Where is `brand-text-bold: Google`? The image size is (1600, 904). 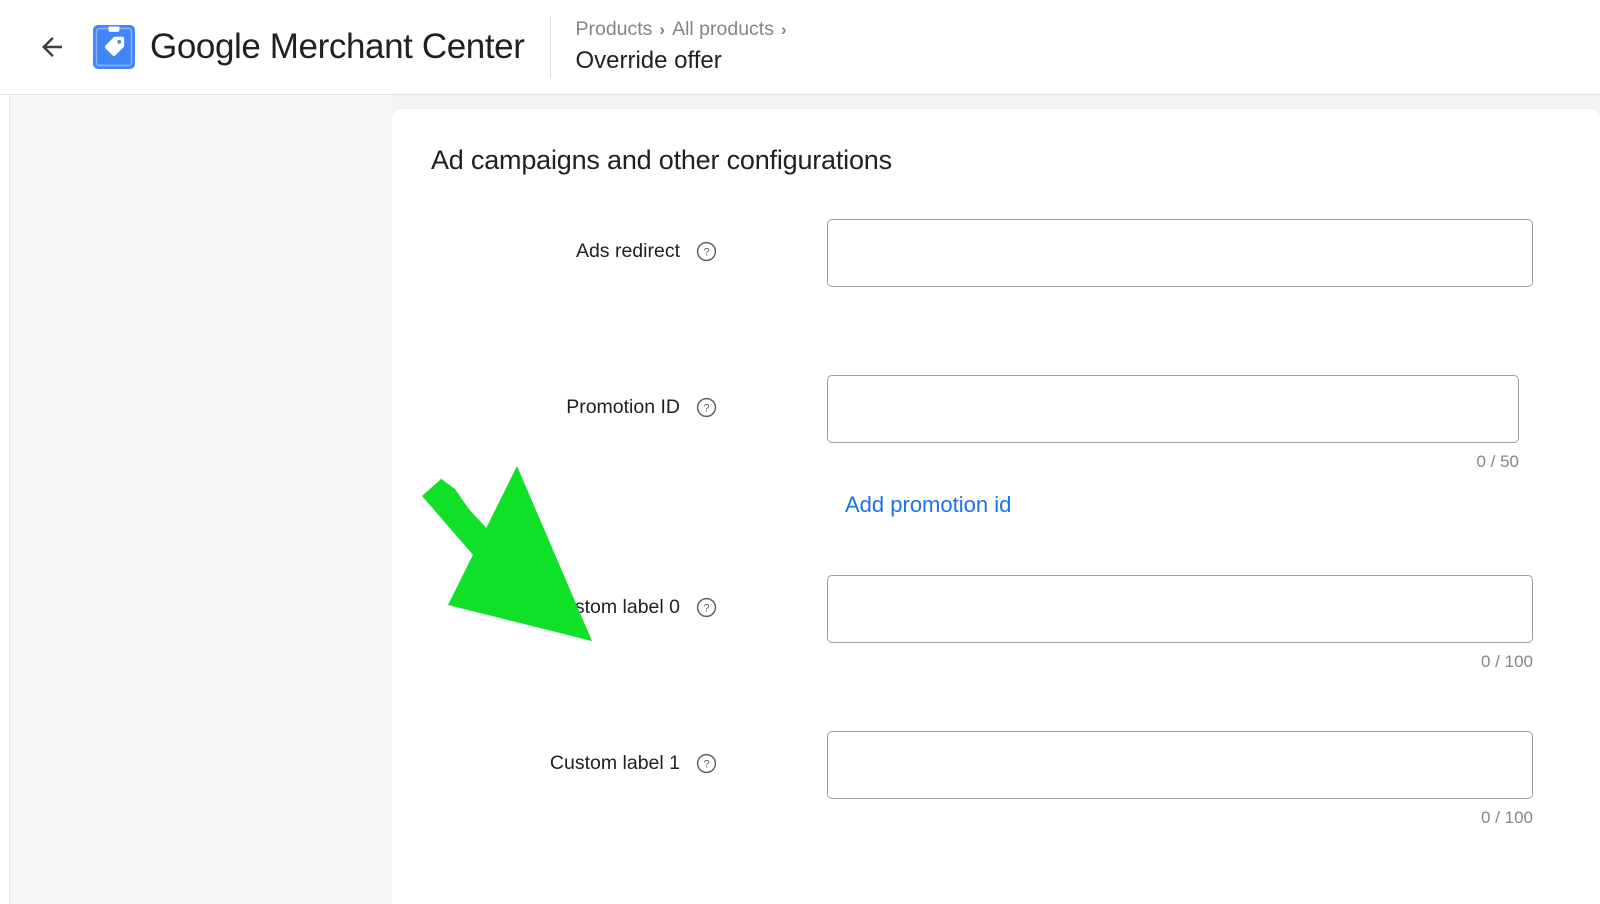
brand-text-bold: Google is located at coordinates (205, 46).